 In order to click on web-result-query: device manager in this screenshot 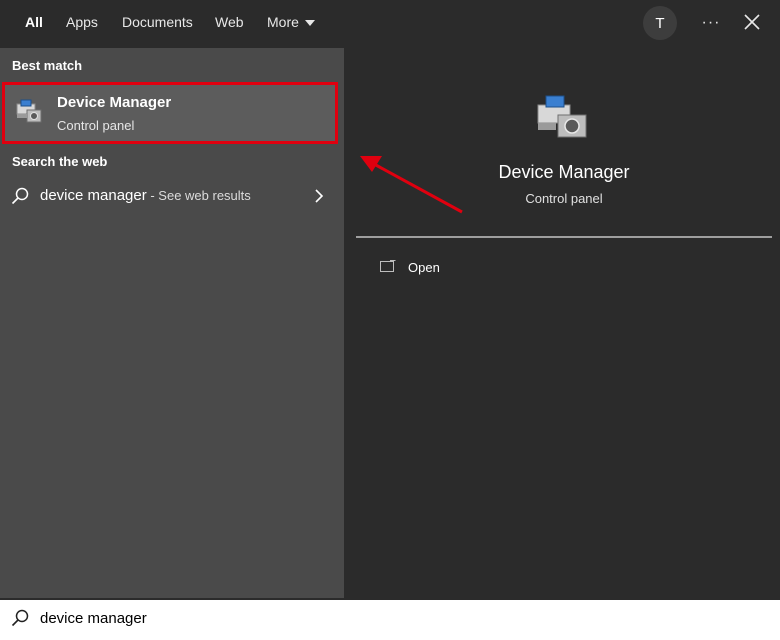, I will do `click(93, 195)`.